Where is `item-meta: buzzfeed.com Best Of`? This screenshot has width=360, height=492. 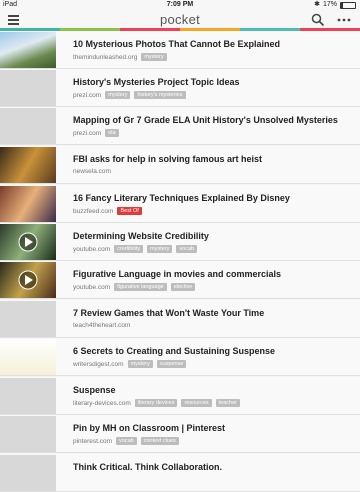
item-meta: buzzfeed.com Best Of is located at coordinates (107, 211).